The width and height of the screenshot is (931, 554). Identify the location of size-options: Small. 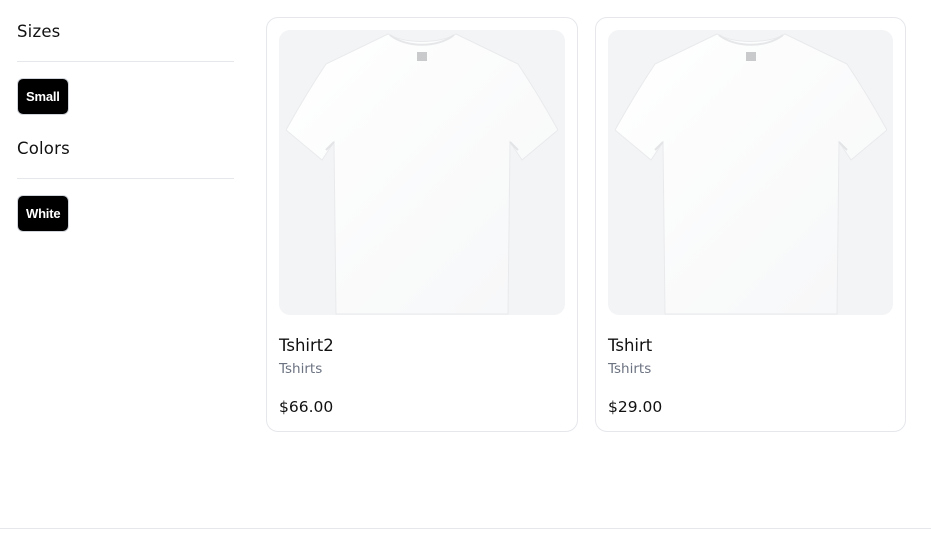
(125, 96).